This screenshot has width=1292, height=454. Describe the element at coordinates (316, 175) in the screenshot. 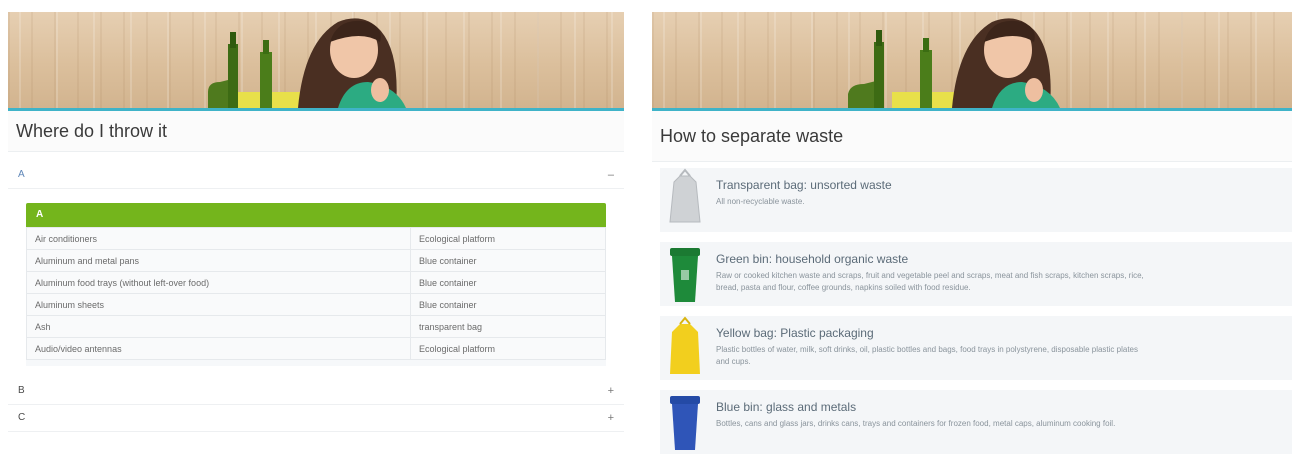

I see `accordion-header-a: A –` at that location.